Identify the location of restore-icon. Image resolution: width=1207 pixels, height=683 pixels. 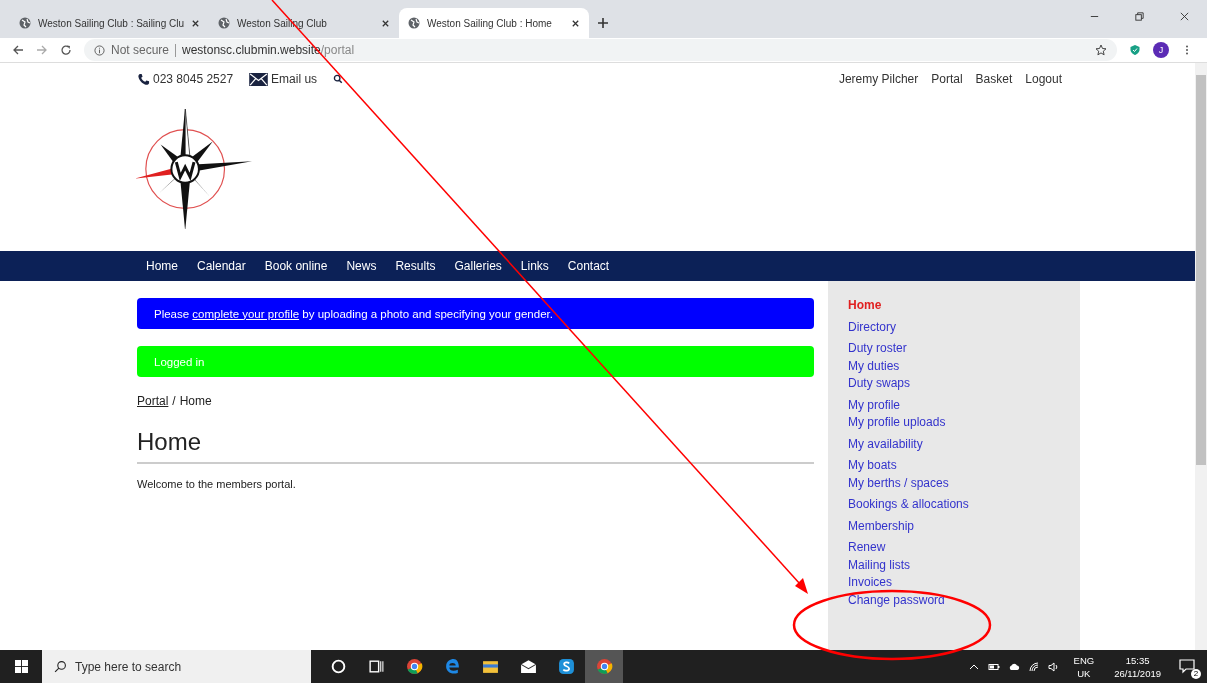
(1139, 16).